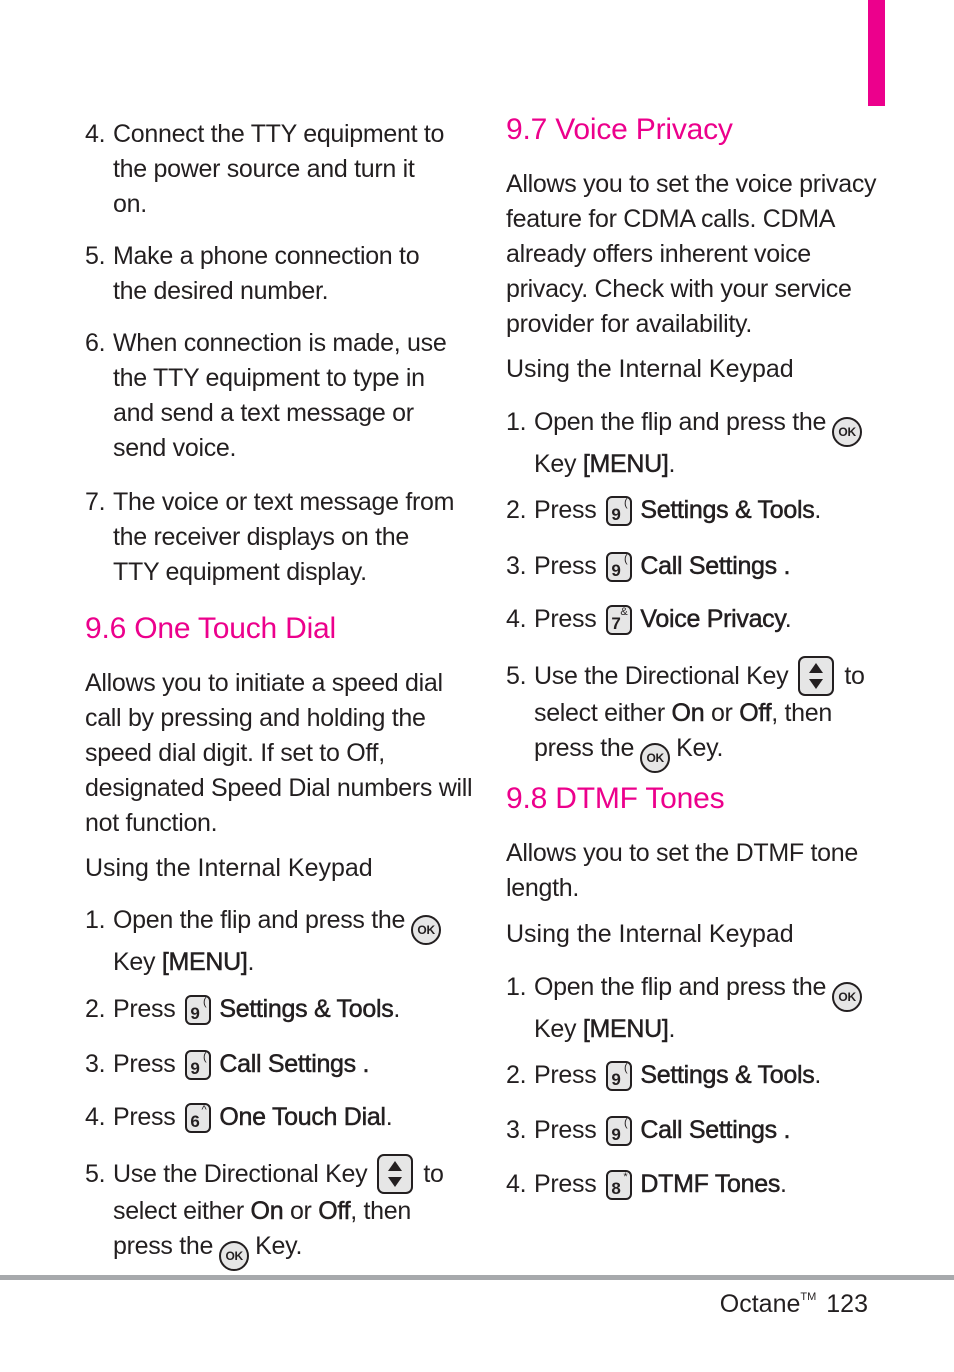 The height and width of the screenshot is (1372, 954). I want to click on key-digit: 6, so click(195, 1121).